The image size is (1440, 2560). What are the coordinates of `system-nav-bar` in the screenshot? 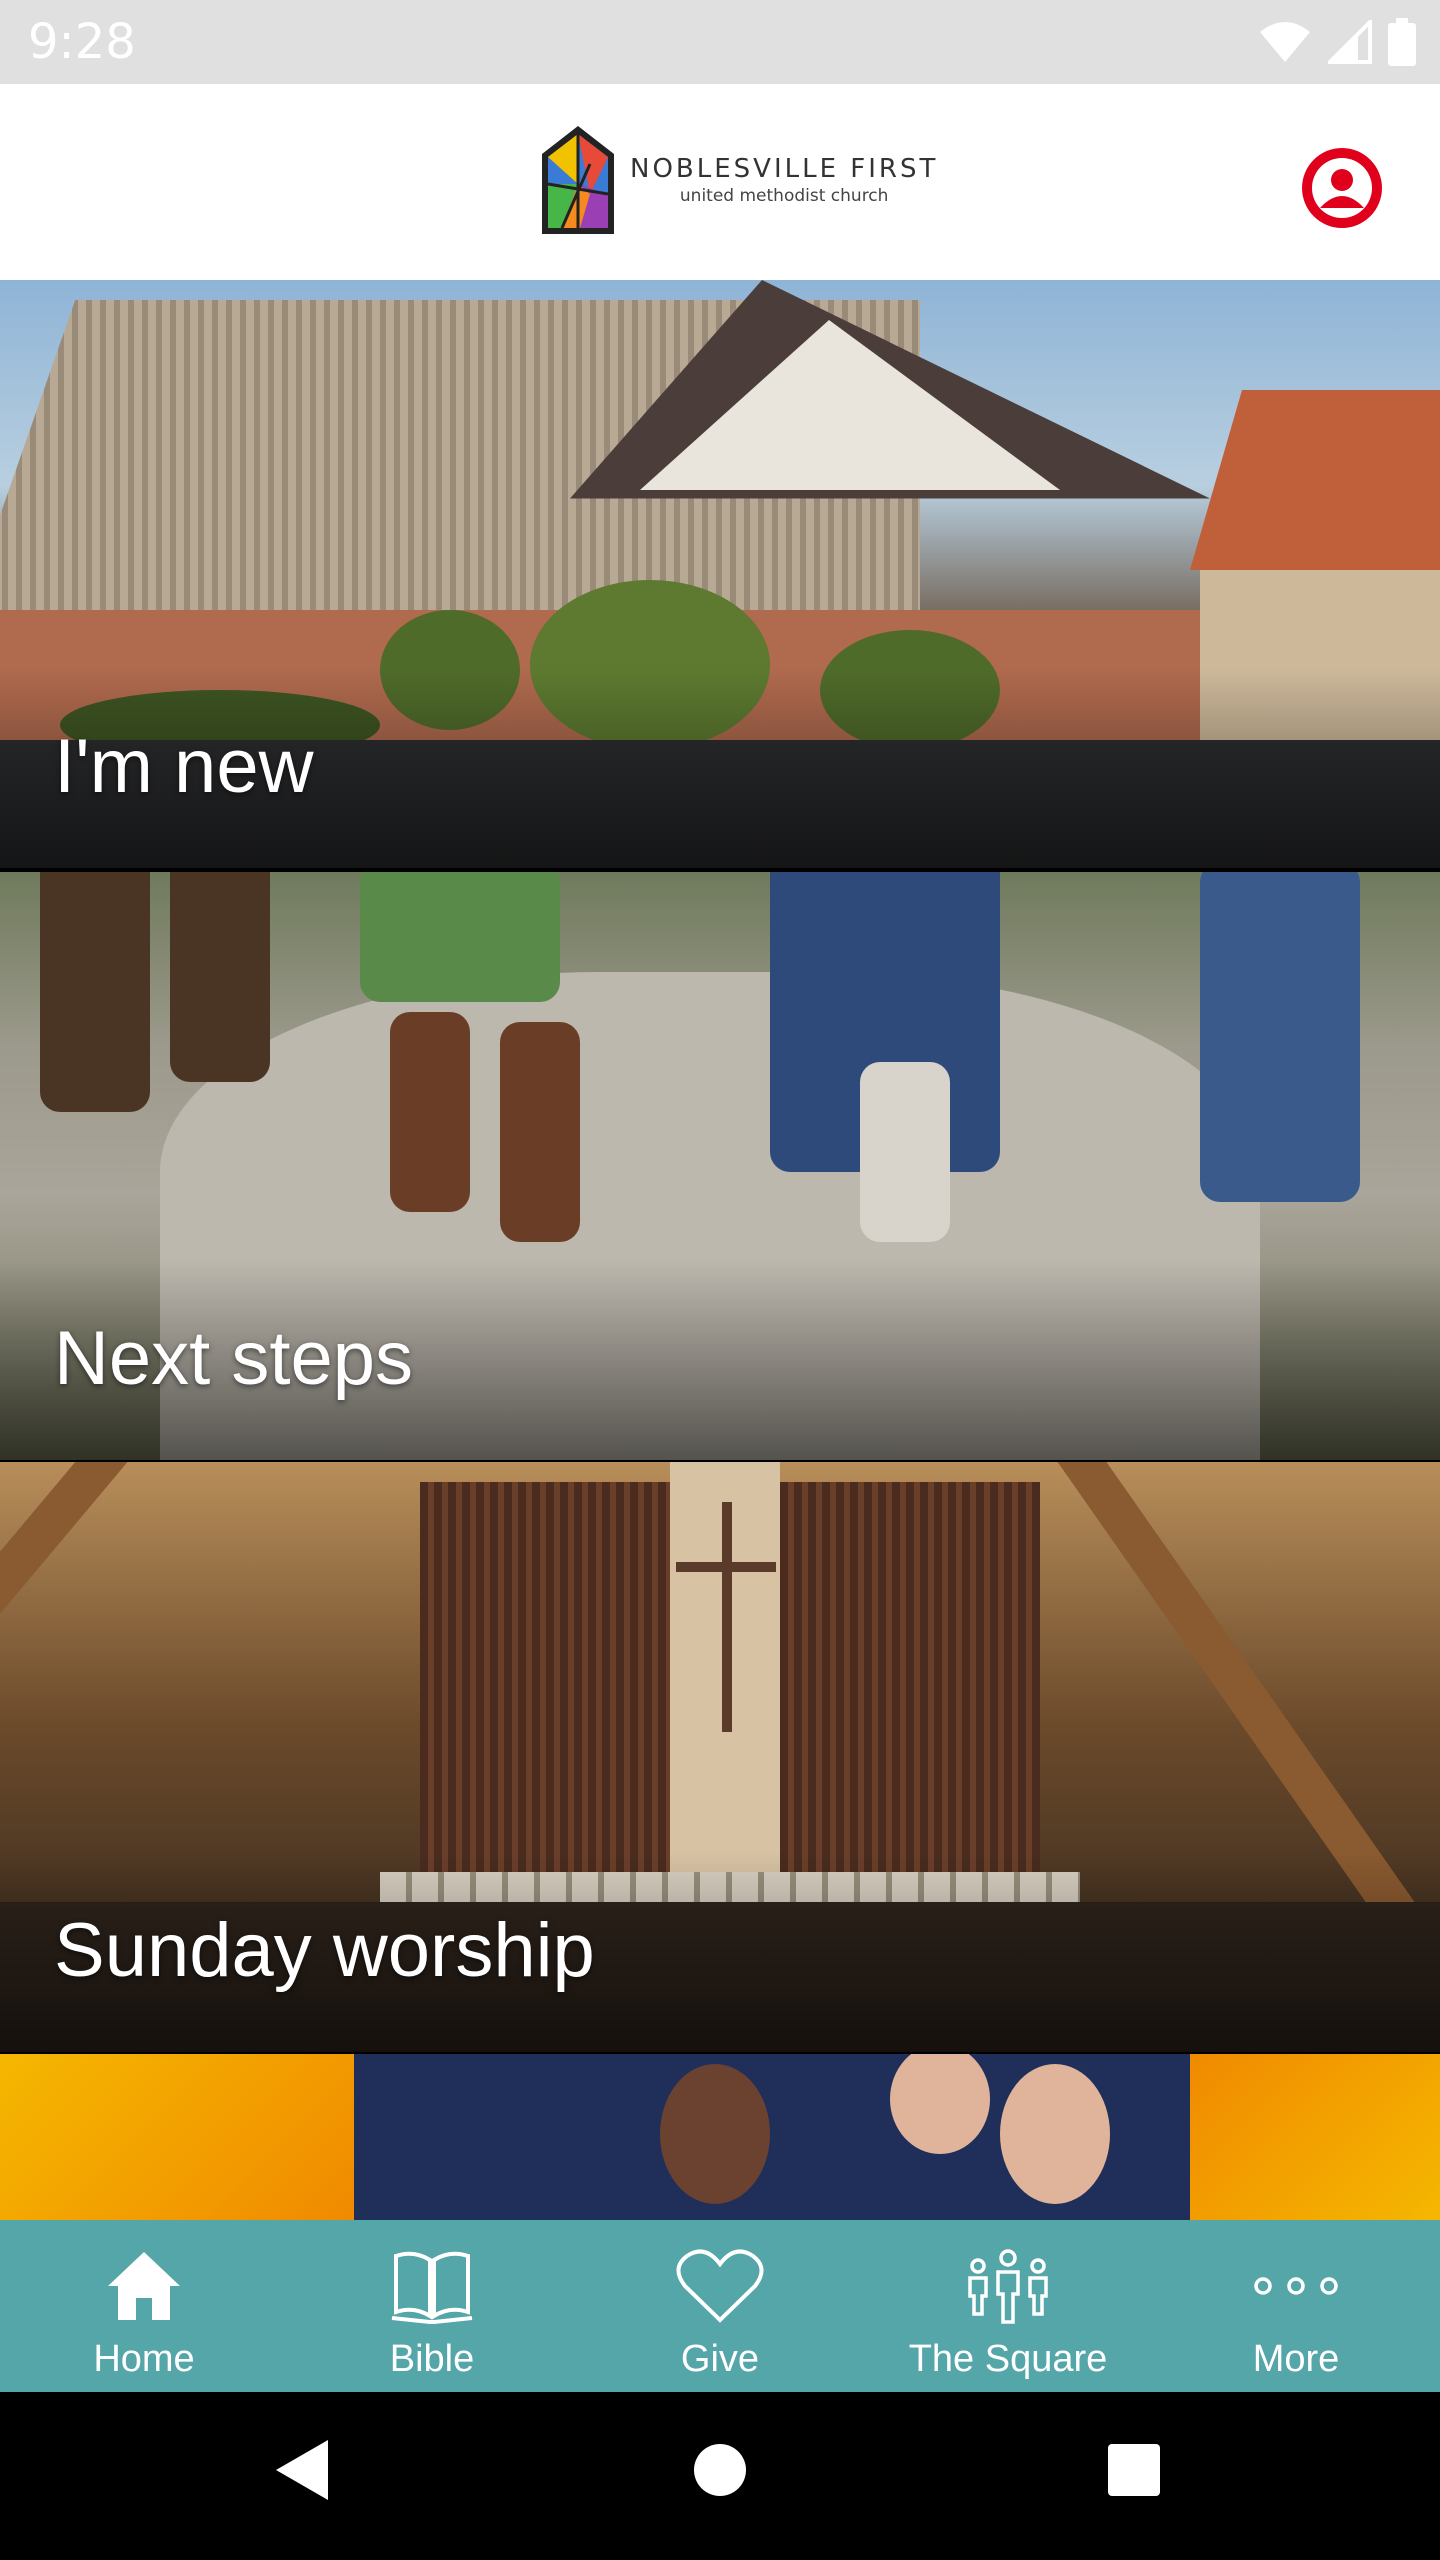 It's located at (720, 2476).